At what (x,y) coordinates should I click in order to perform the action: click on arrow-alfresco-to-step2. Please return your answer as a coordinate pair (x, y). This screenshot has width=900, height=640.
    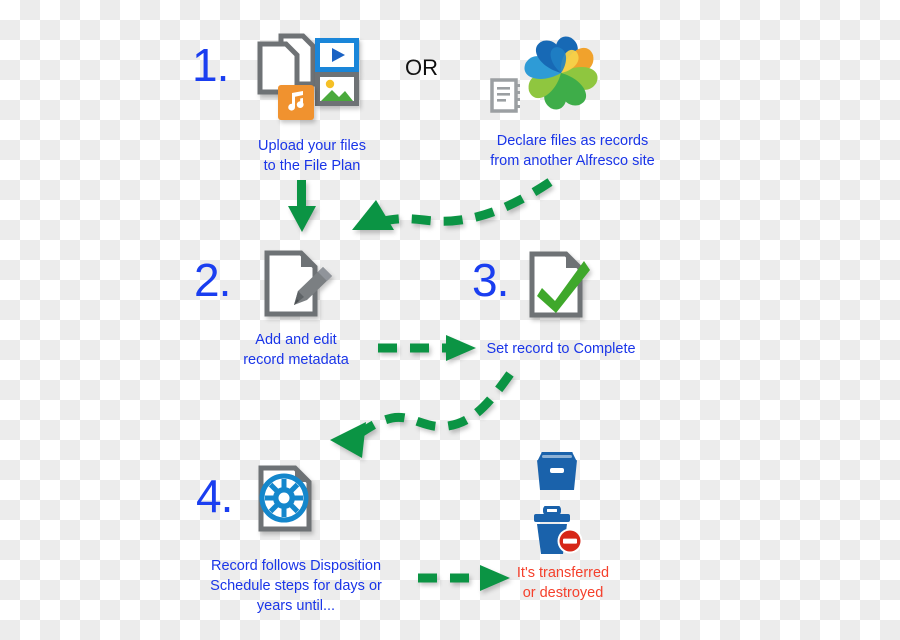
    Looking at the image, I should click on (448, 212).